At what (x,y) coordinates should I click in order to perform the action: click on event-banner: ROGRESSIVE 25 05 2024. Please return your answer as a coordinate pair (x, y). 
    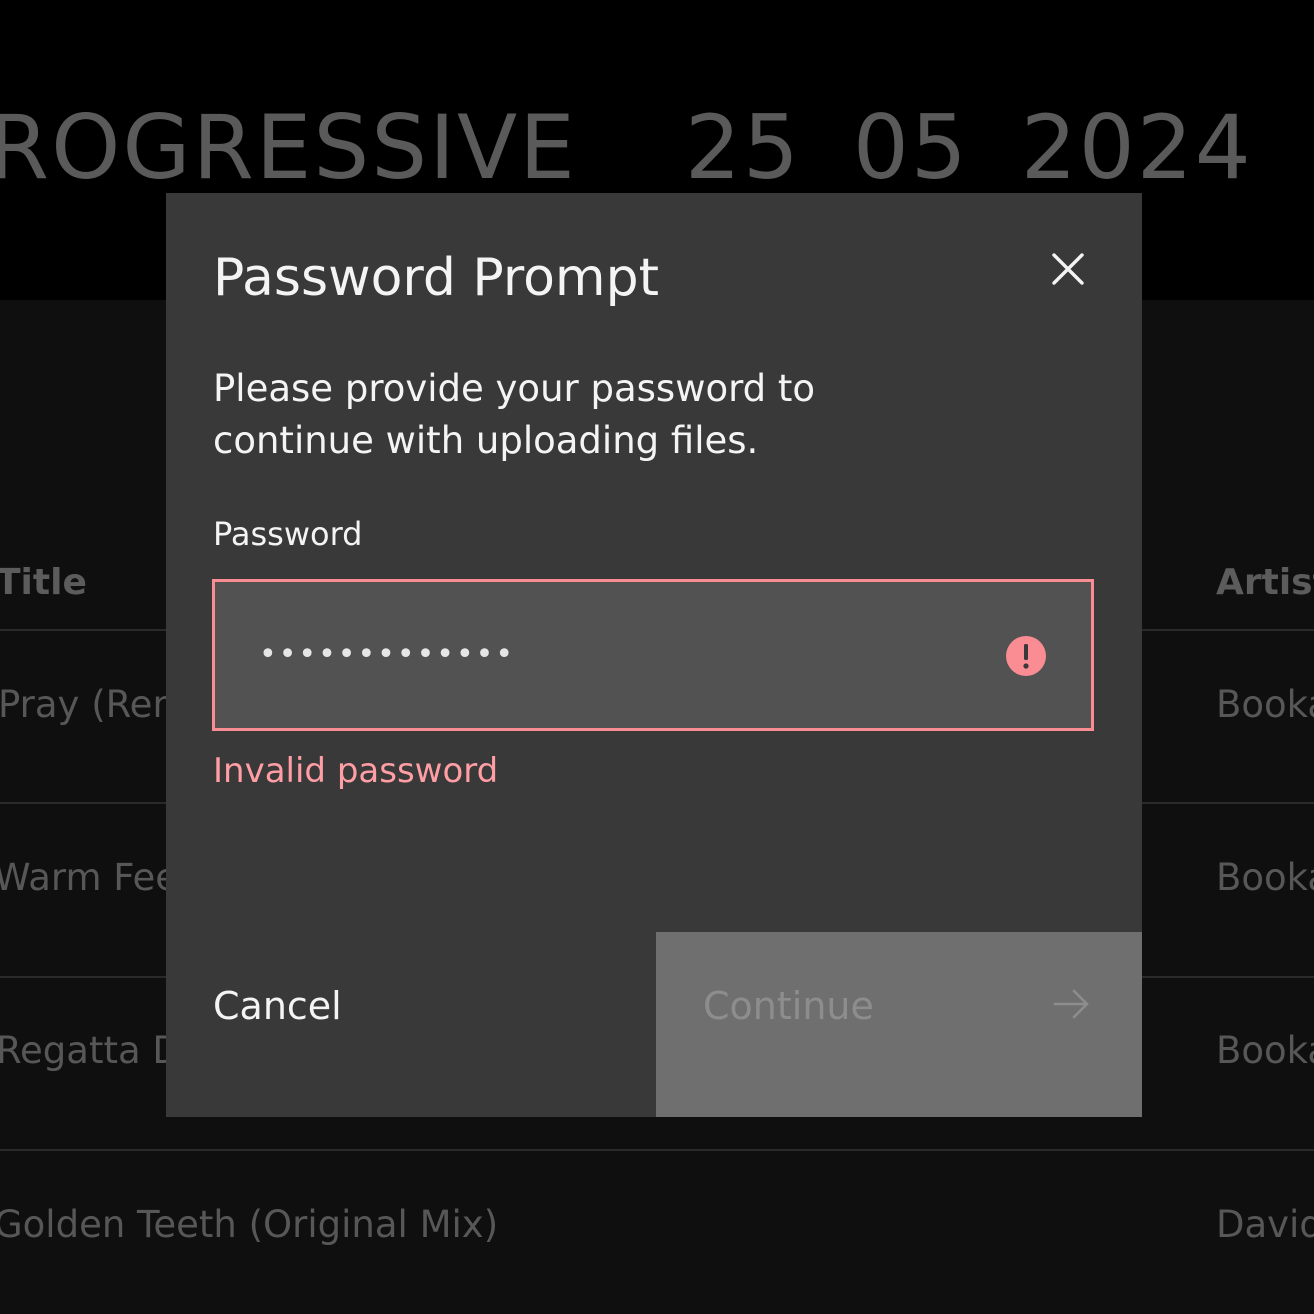
    Looking at the image, I should click on (626, 148).